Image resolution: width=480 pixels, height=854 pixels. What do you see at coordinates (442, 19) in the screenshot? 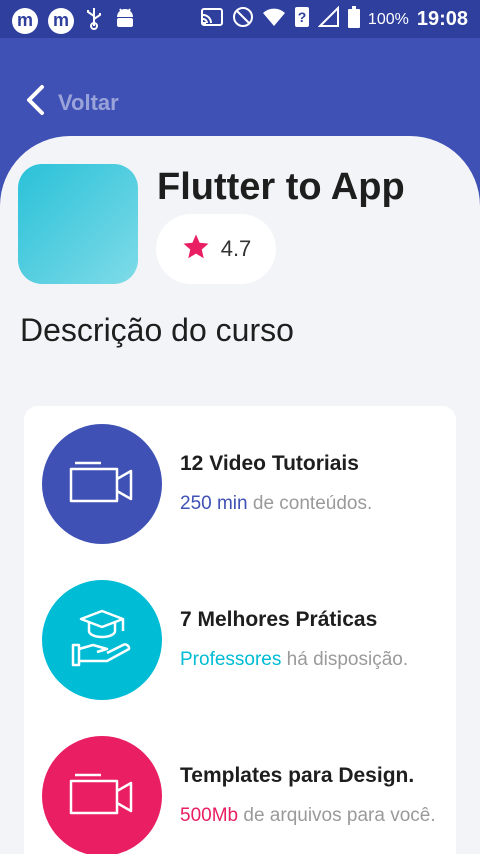
I see `clock: 19:08` at bounding box center [442, 19].